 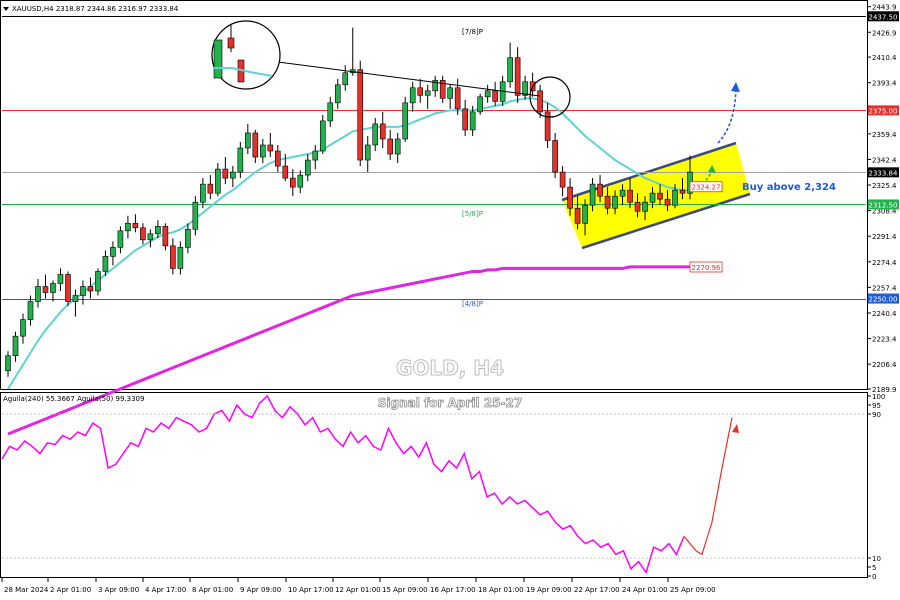 What do you see at coordinates (883, 205) in the screenshot?
I see `price-badge-label: 2312.50` at bounding box center [883, 205].